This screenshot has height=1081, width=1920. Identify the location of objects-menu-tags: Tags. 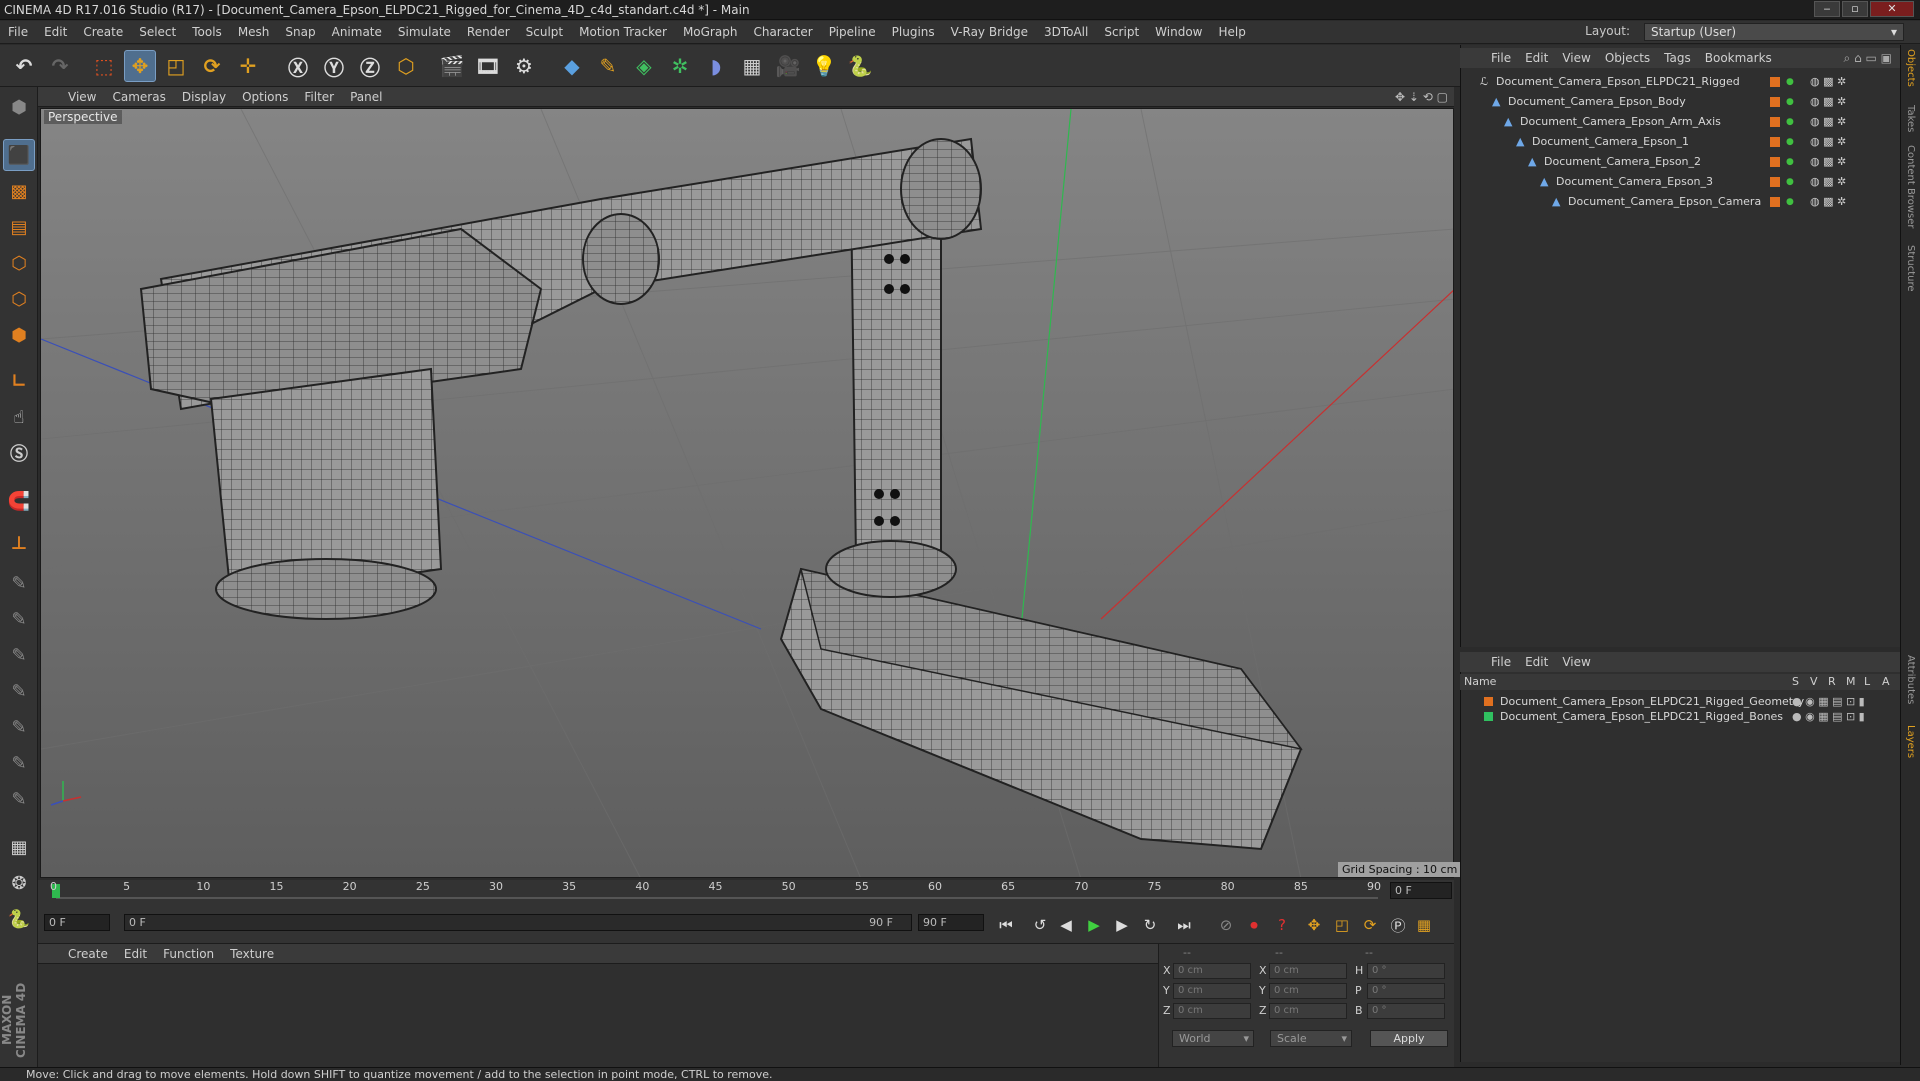
(1677, 58).